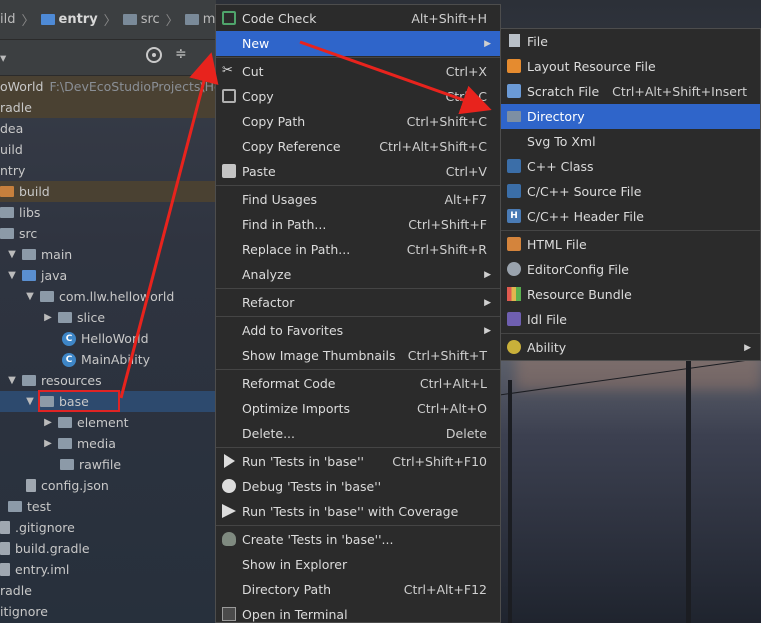  I want to click on menu-item-open-in-terminal: Open in Terminal, so click(358, 612).